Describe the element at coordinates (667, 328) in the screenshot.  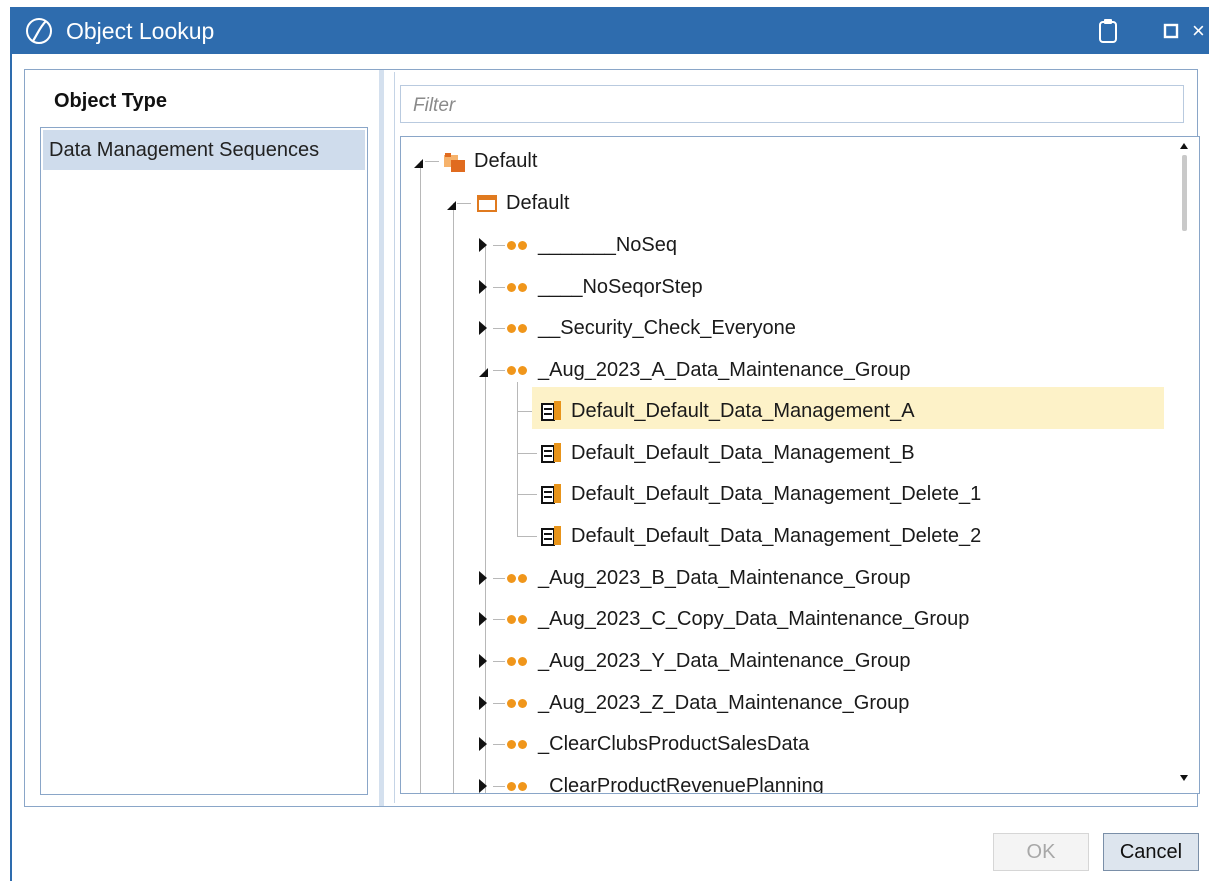
I see `tree-node-label: __Security_Check_Everyone` at that location.